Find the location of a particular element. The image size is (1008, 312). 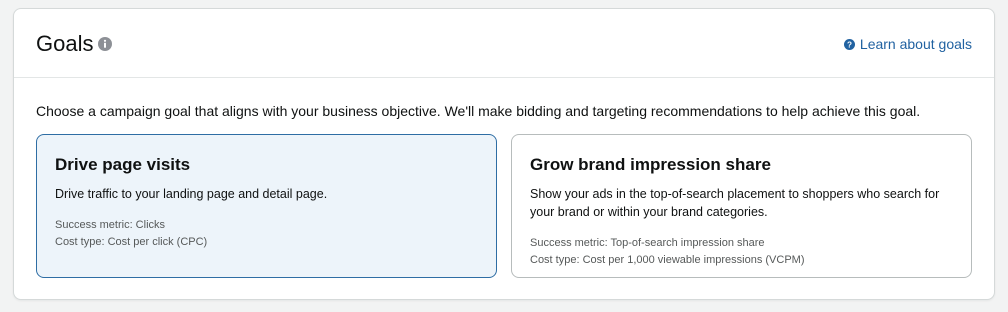

help-circle-icon: ? is located at coordinates (849, 44).